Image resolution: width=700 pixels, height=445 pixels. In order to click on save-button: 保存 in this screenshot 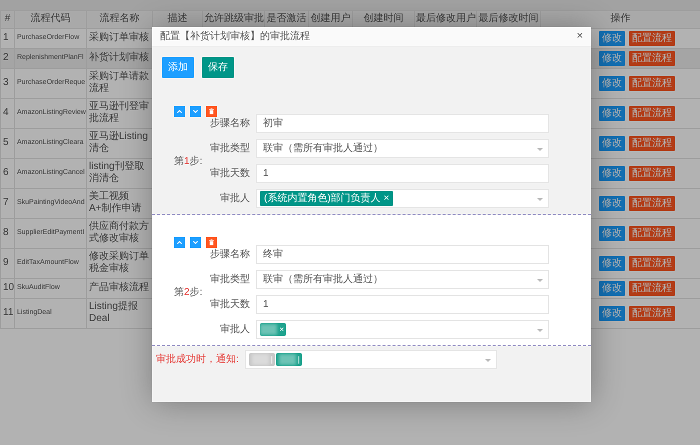, I will do `click(218, 67)`.